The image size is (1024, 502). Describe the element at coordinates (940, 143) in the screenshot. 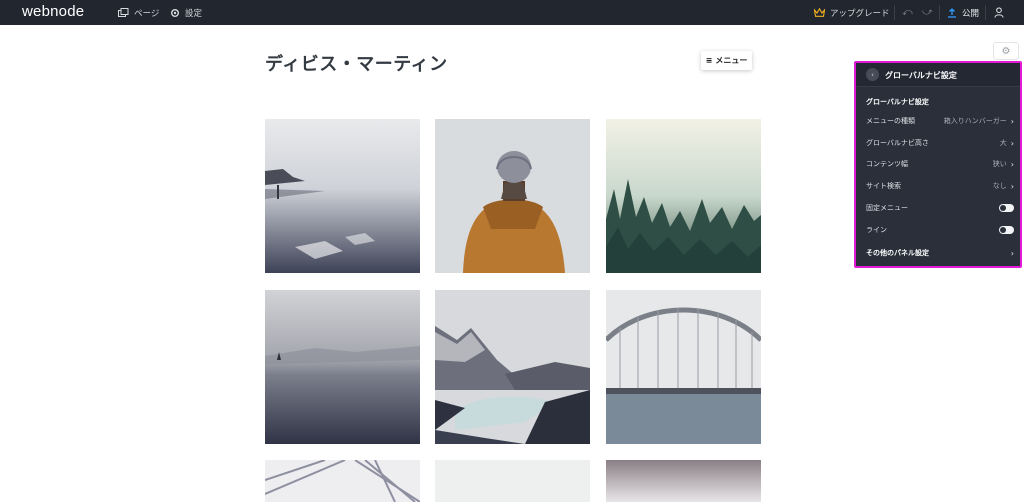

I see `nav-height-row: グローバルナビ高さ 大 ›` at that location.